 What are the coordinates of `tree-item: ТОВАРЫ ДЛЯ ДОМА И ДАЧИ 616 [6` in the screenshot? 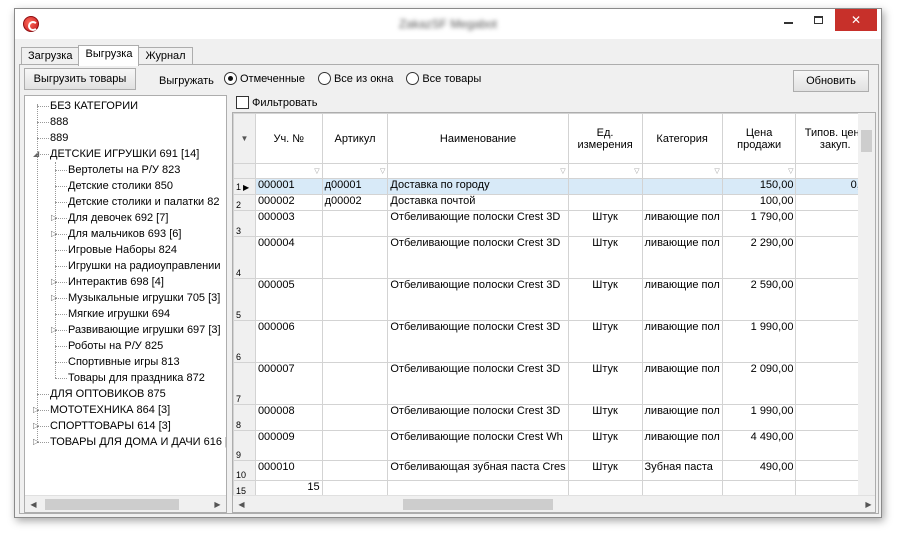 It's located at (138, 442).